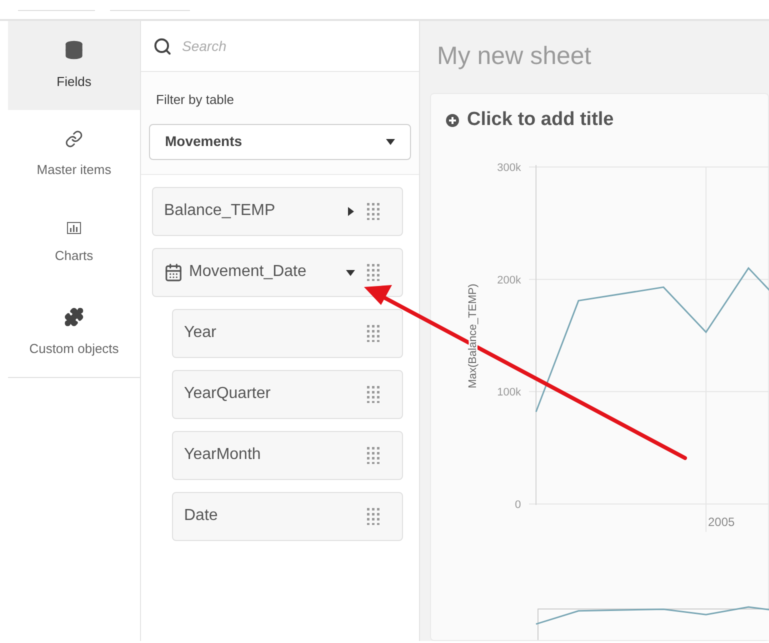  What do you see at coordinates (509, 392) in the screenshot?
I see `y-tick-label: 100k` at bounding box center [509, 392].